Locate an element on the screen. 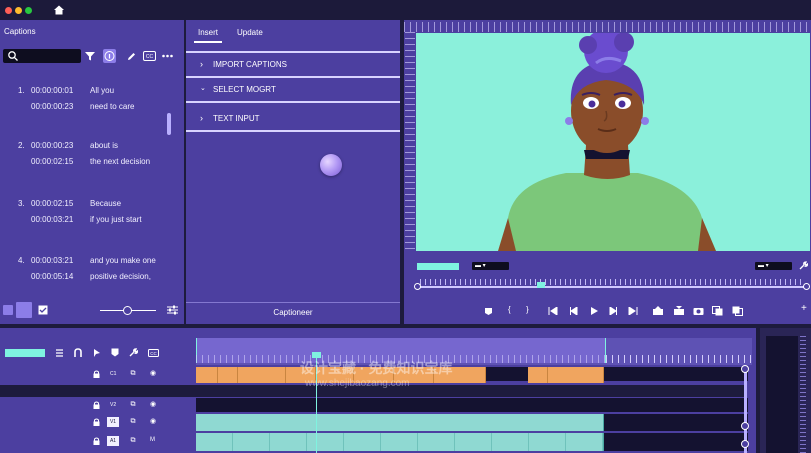 Image resolution: width=811 pixels, height=453 pixels. caption-index: 2. is located at coordinates (21, 145).